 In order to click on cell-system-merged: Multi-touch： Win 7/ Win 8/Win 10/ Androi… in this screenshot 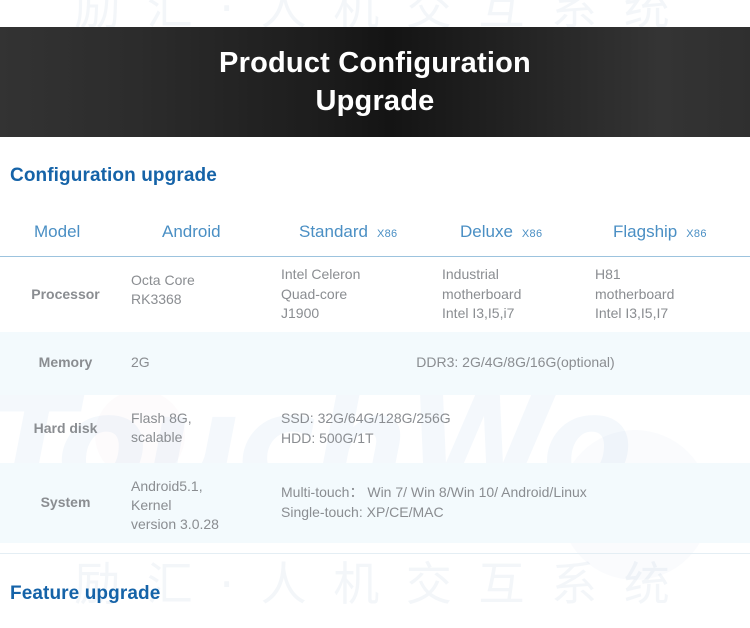, I will do `click(515, 502)`.